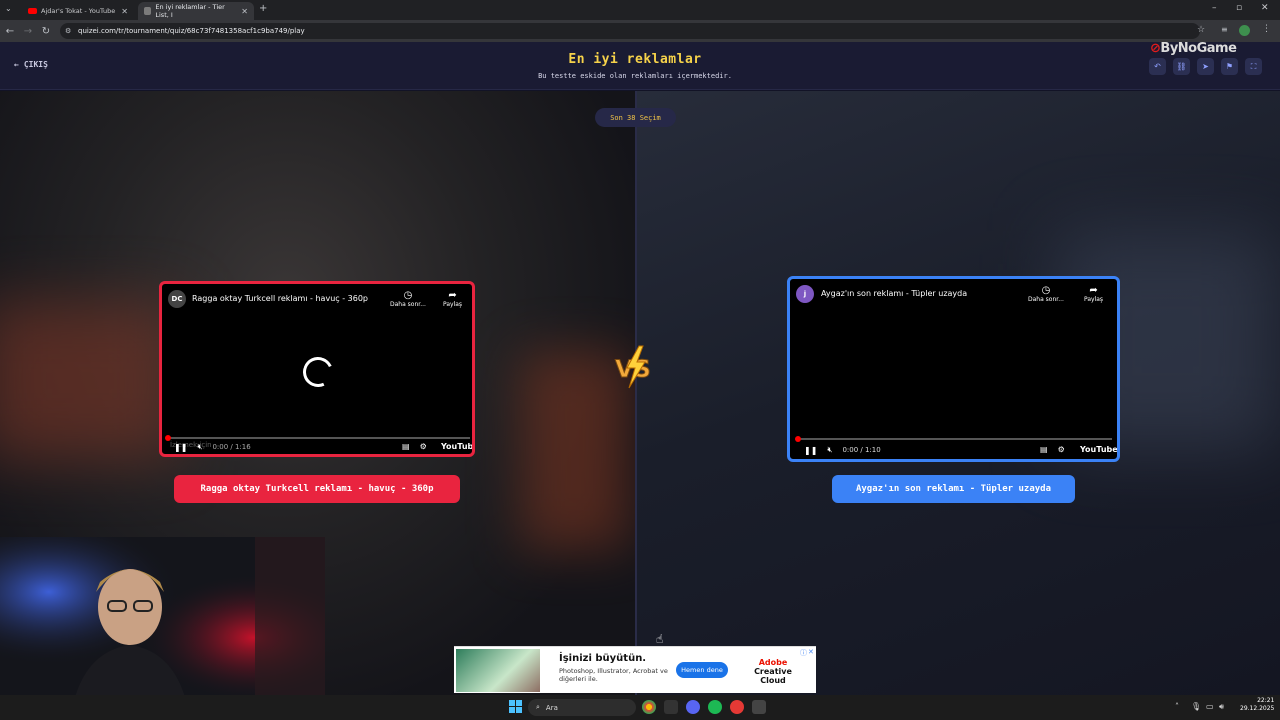 This screenshot has height=720, width=1280. What do you see at coordinates (1181, 66) in the screenshot?
I see `link-icon: ⛓` at bounding box center [1181, 66].